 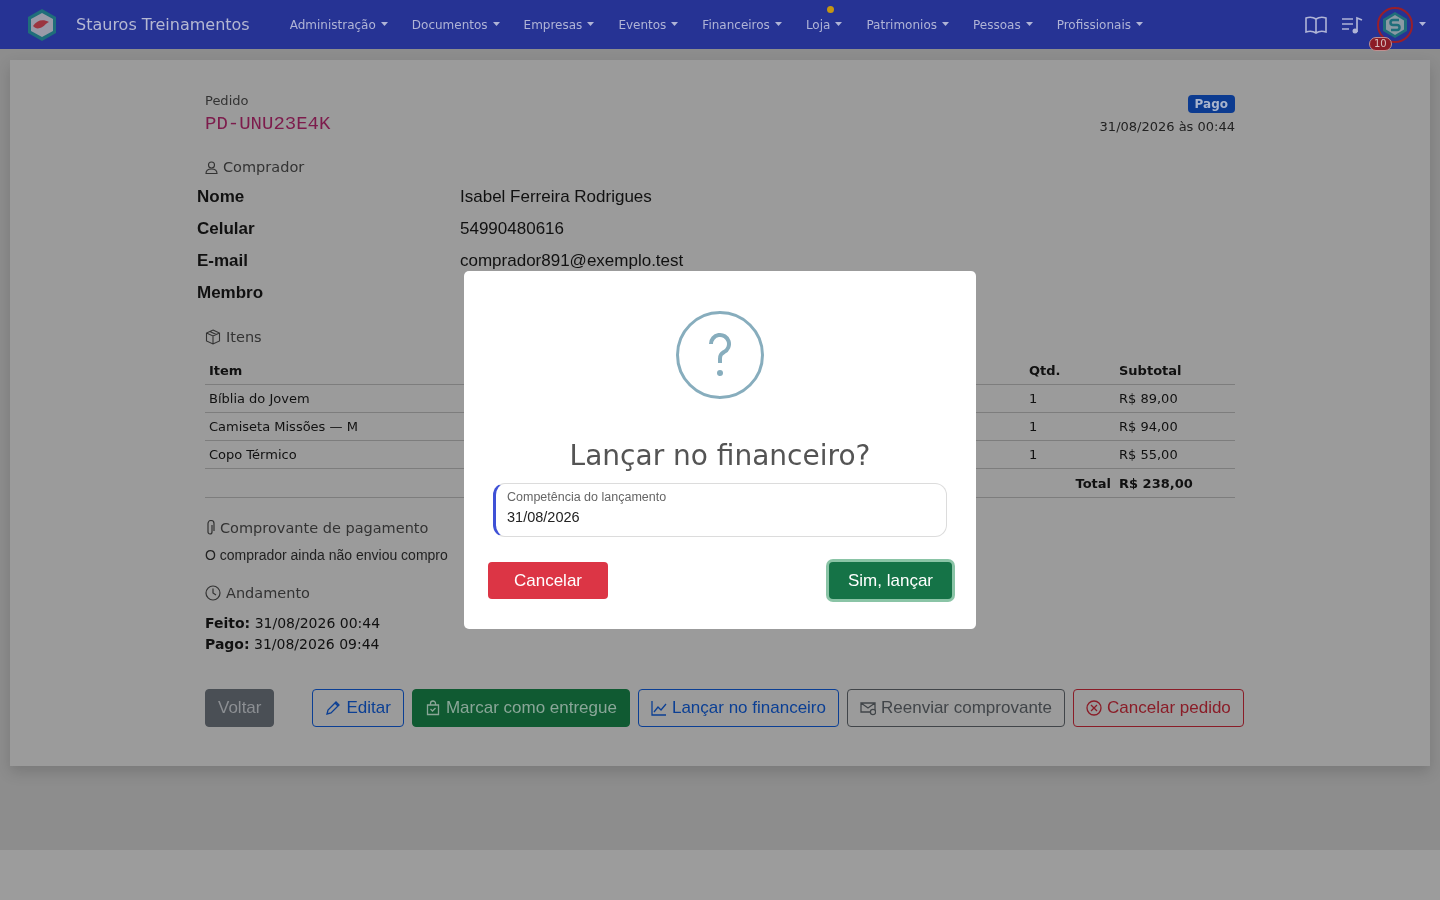 I want to click on notification-badge: 10, so click(x=1380, y=43).